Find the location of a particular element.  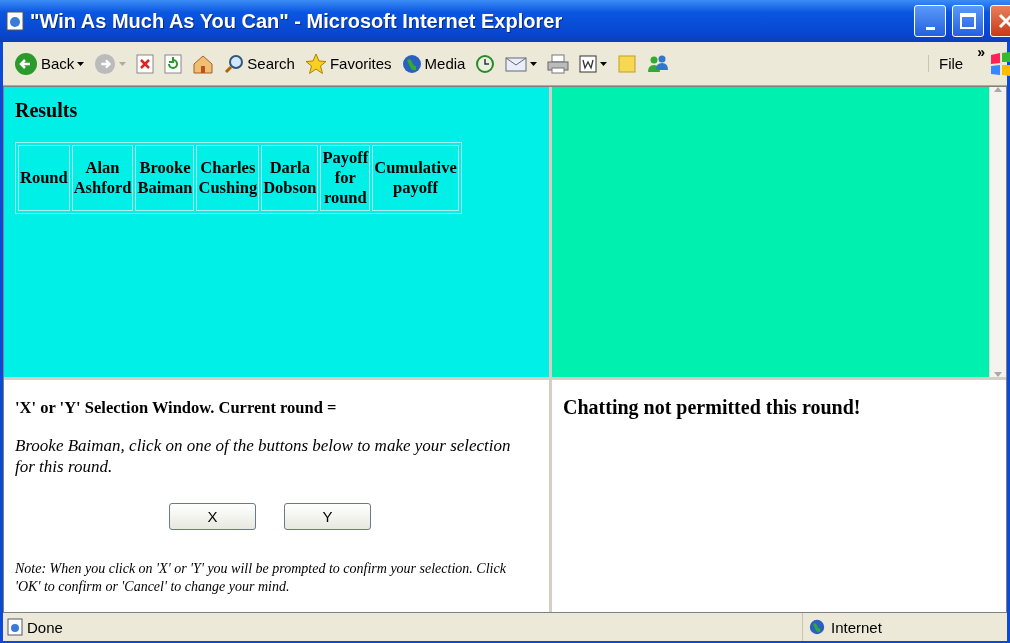

more-chevron: » is located at coordinates (981, 52).